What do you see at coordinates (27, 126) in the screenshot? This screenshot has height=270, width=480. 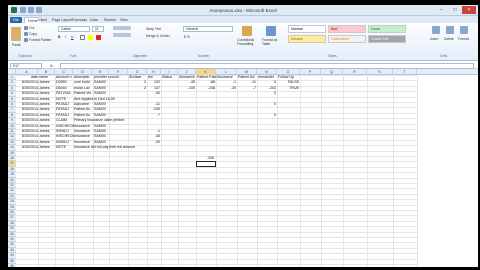 I see `cell-A10: 8/30/2014` at bounding box center [27, 126].